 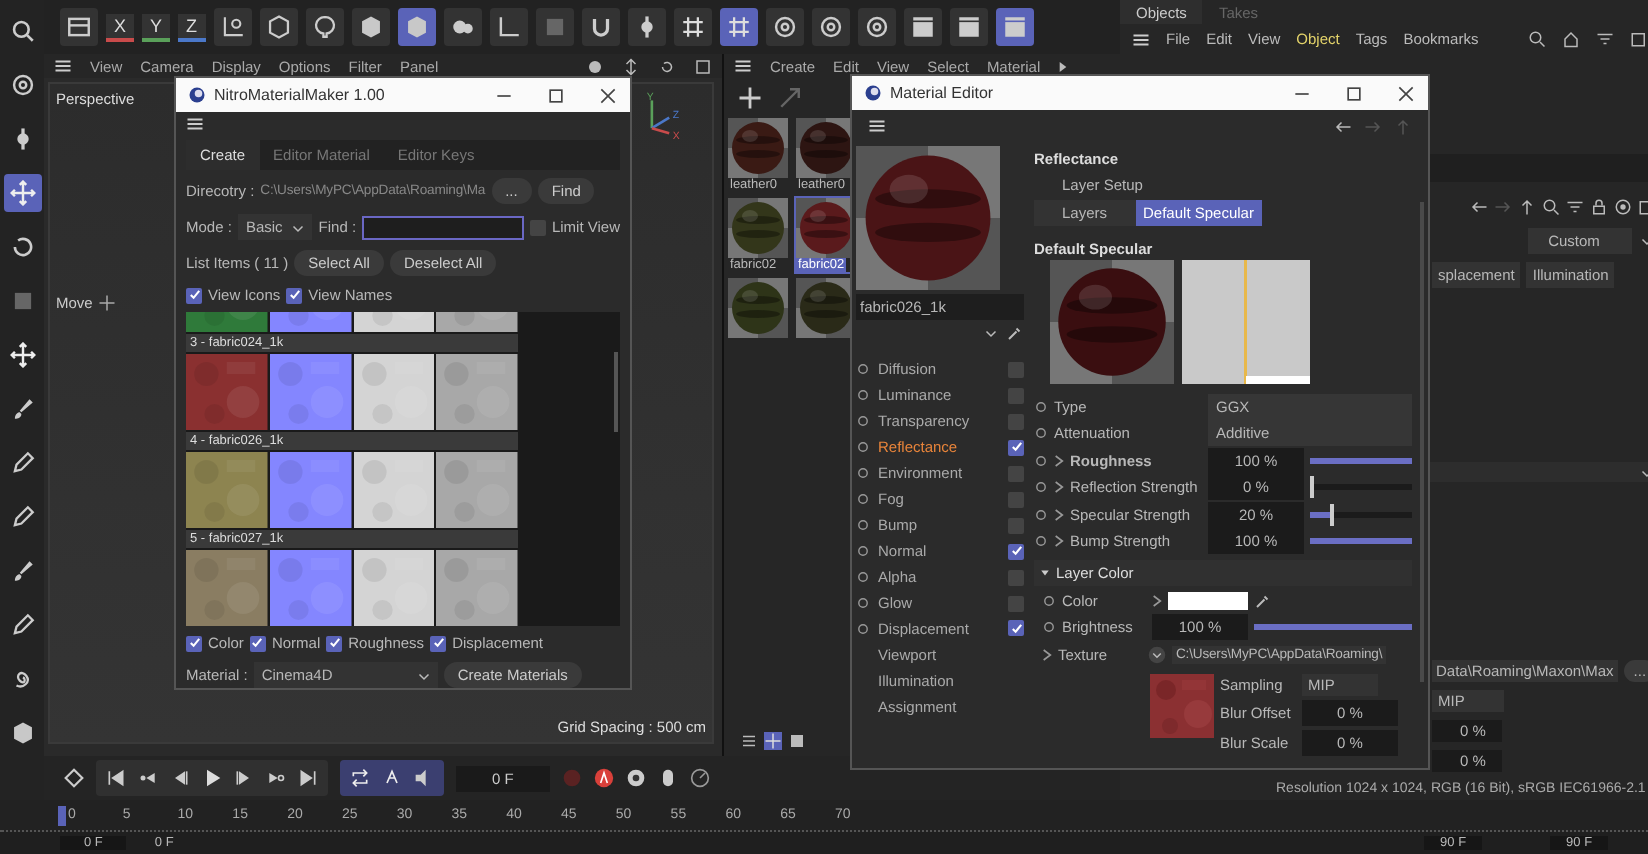 What do you see at coordinates (79, 27) in the screenshot?
I see `panel-icon` at bounding box center [79, 27].